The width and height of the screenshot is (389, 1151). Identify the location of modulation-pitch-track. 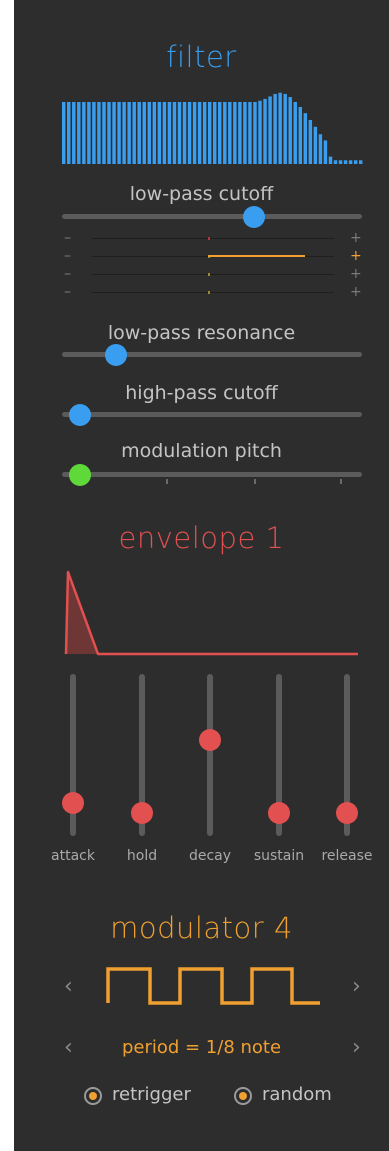
(212, 474).